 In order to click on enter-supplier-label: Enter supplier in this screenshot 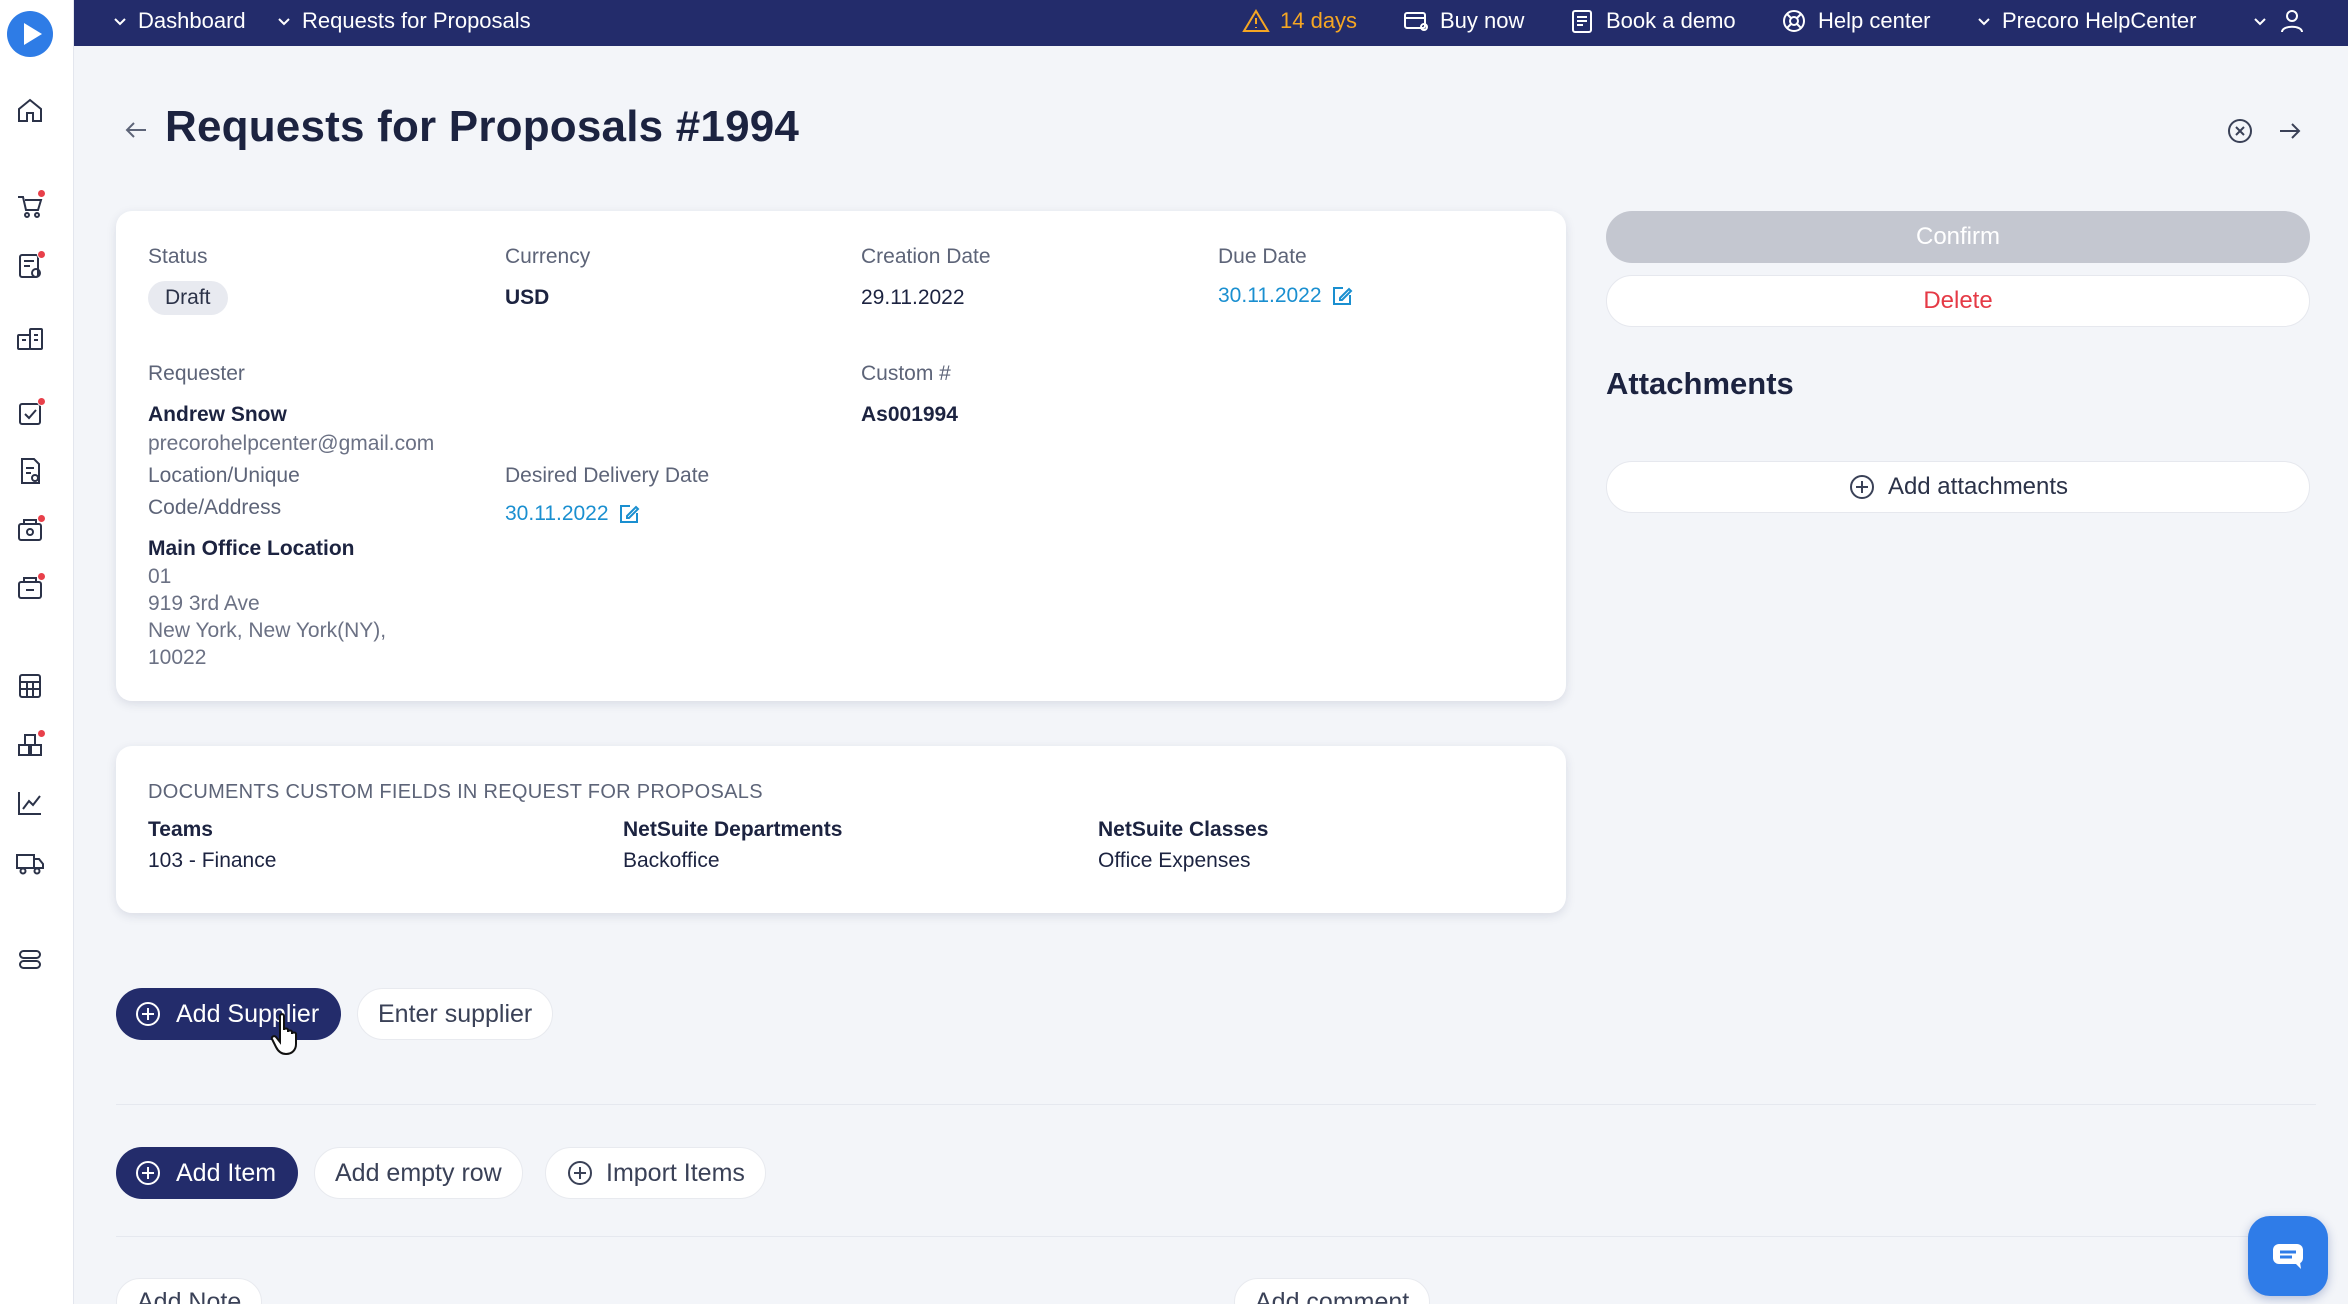, I will do `click(455, 1013)`.